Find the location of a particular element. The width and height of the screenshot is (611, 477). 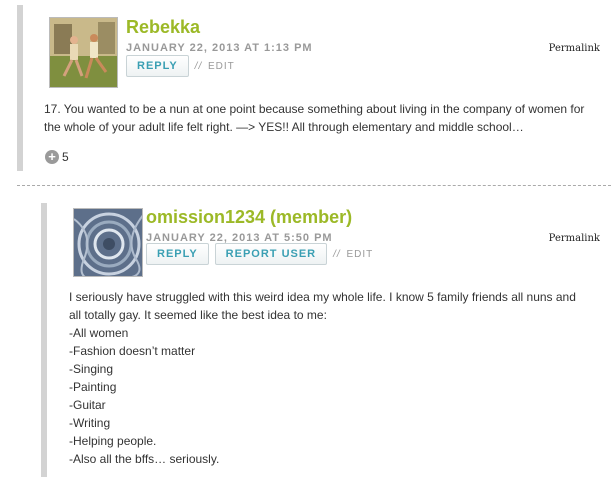

body-line: -Singing is located at coordinates (91, 369).